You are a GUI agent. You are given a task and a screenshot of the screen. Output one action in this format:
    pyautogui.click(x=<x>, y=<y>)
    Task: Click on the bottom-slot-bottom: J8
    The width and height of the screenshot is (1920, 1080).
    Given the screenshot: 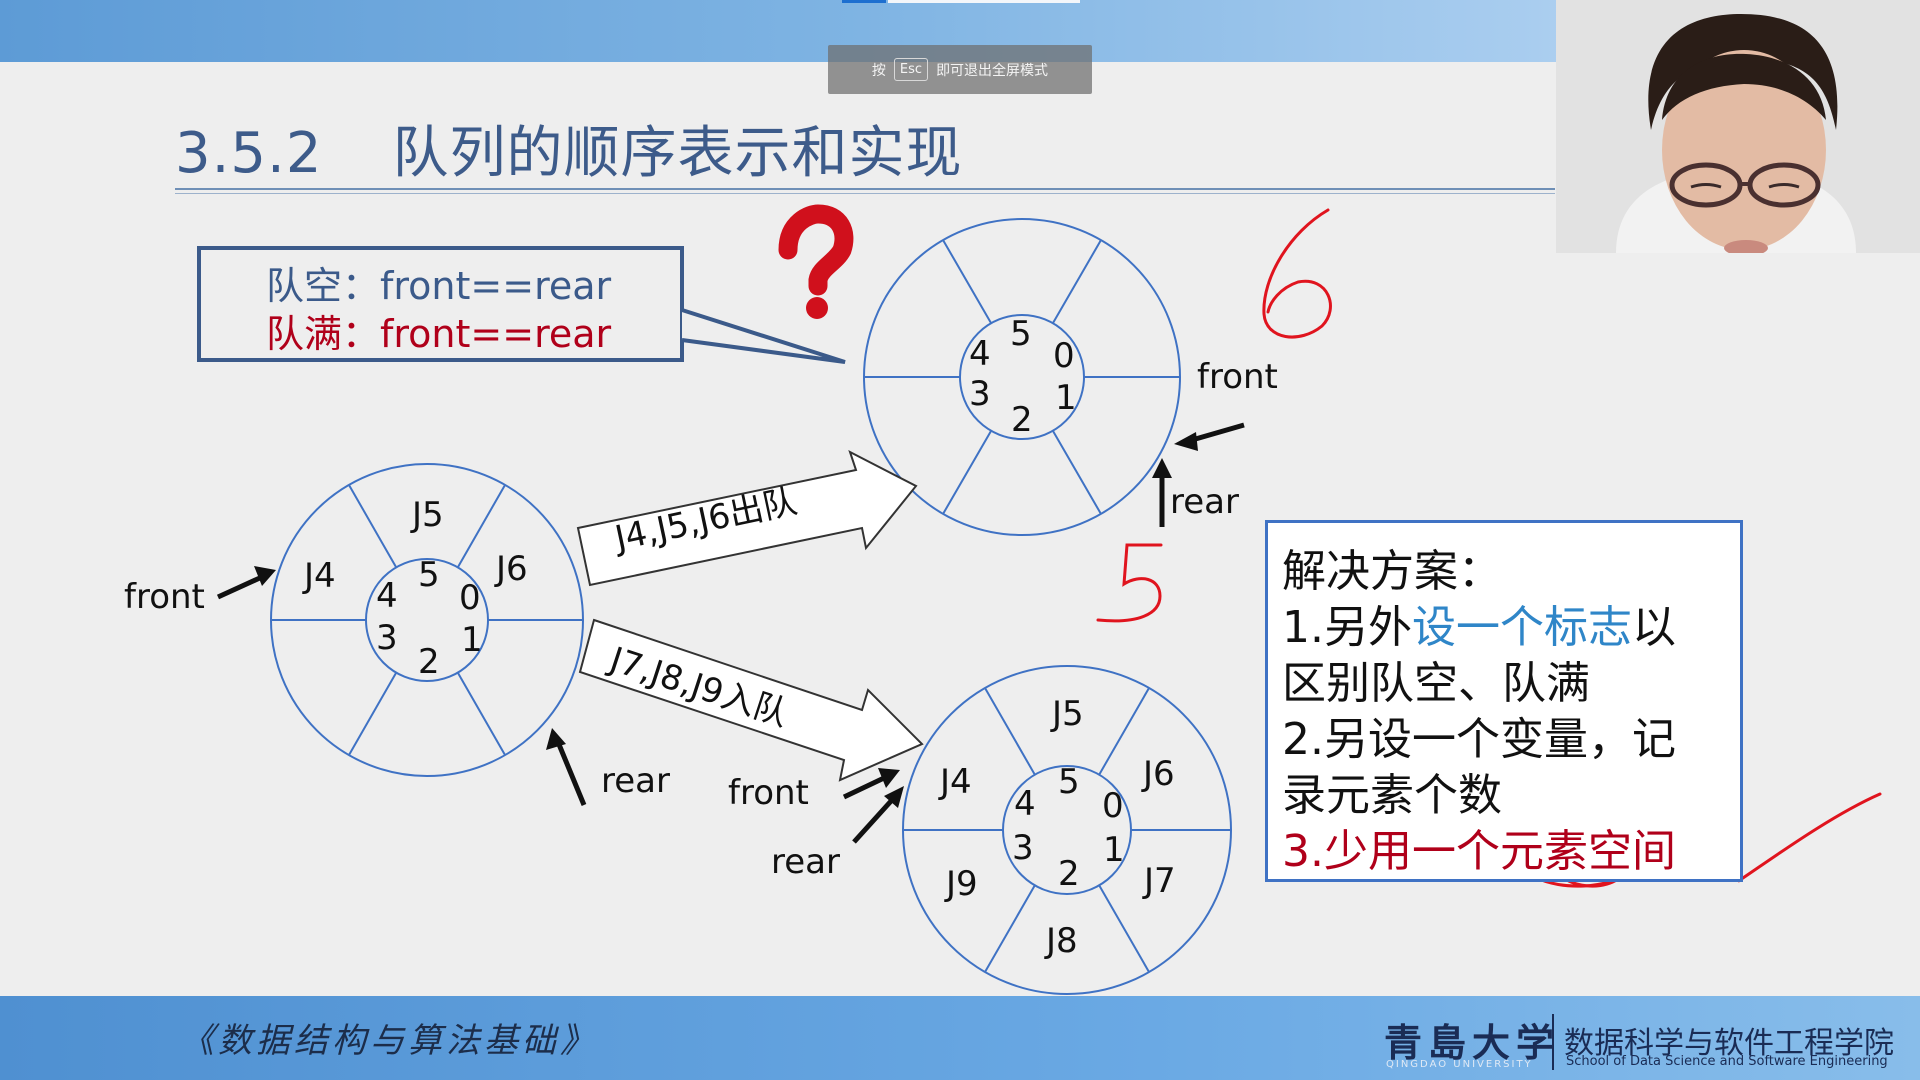 What is the action you would take?
    pyautogui.click(x=1062, y=941)
    